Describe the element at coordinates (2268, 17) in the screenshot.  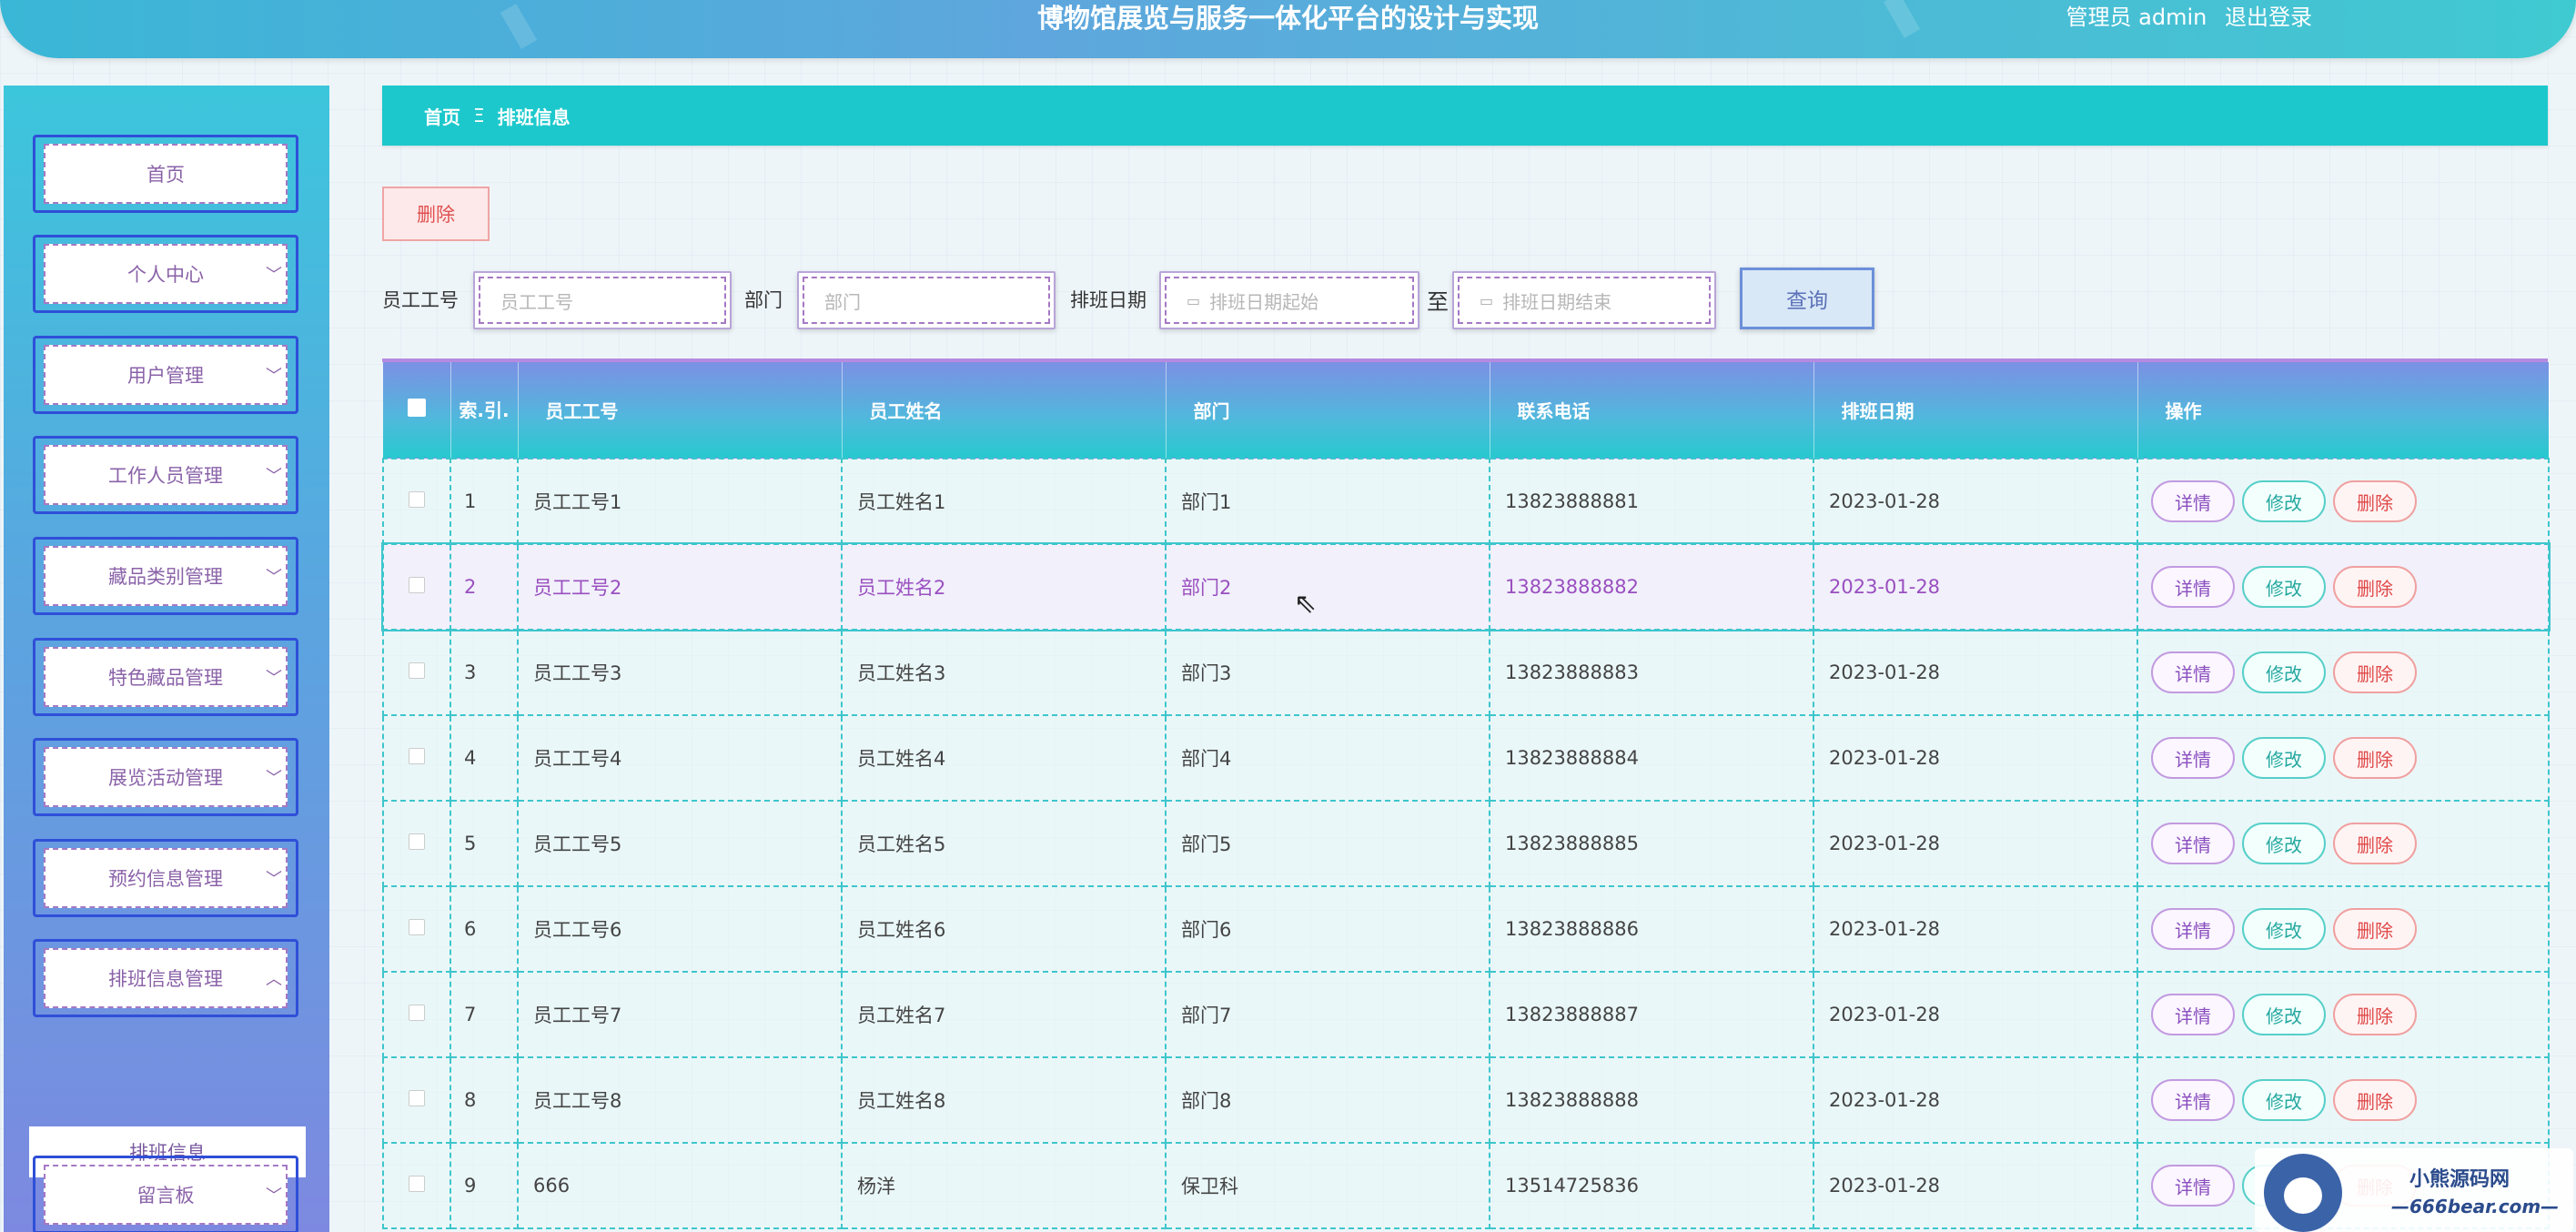
I see `logout-link: 退出登录` at that location.